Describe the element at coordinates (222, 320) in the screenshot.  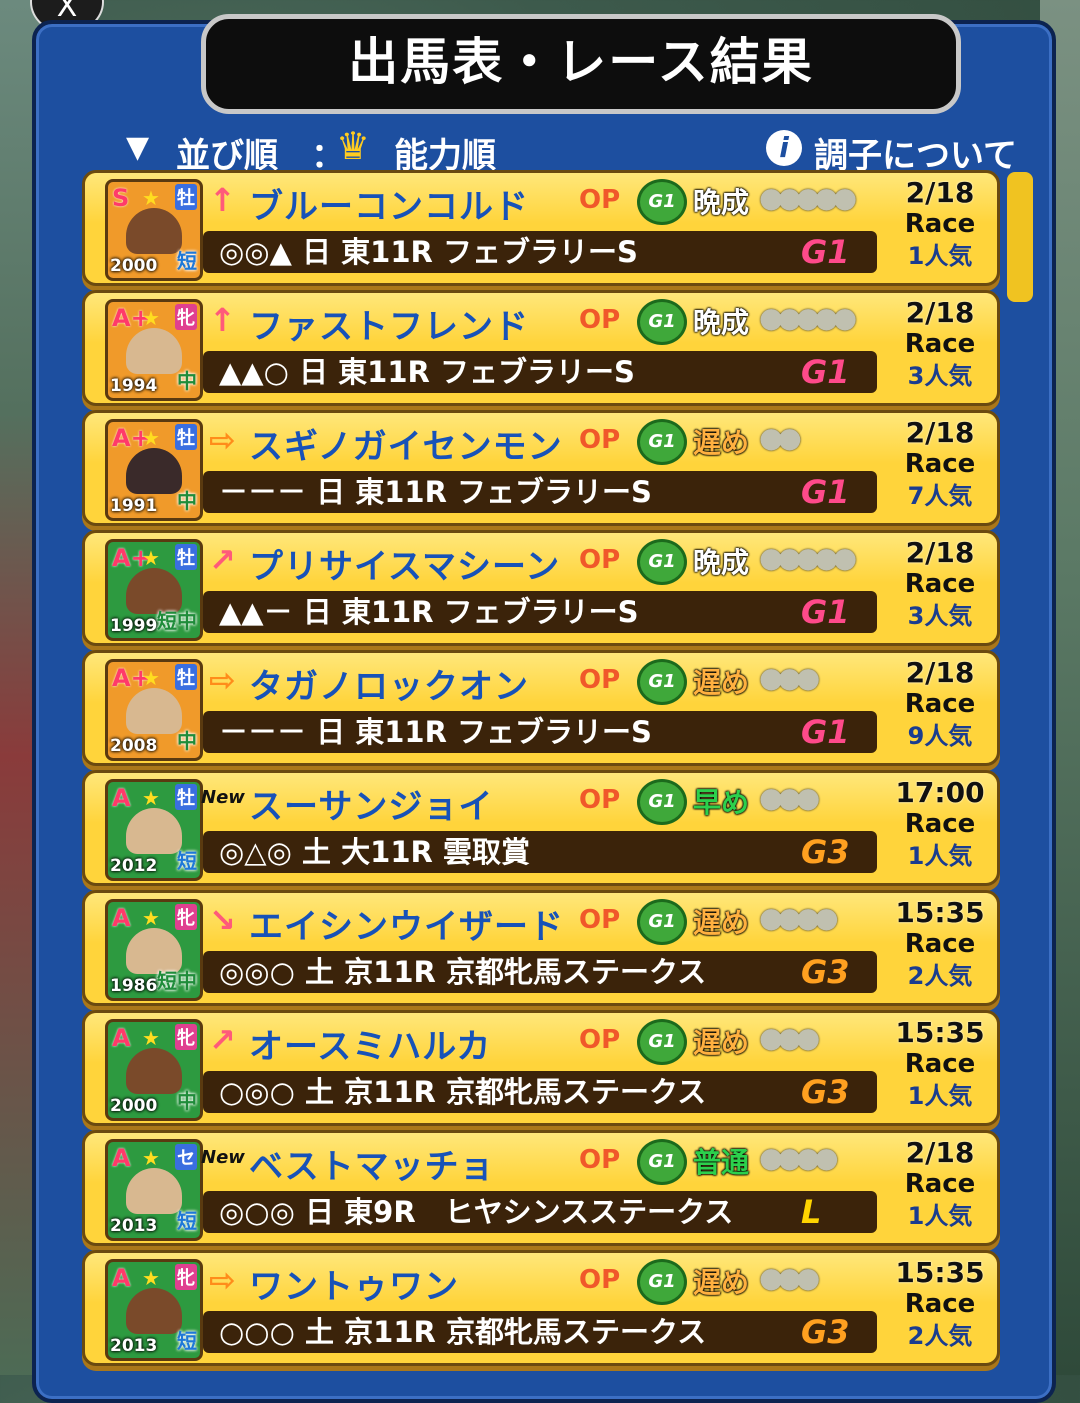
I see `trend-arrow-icon: ↑` at that location.